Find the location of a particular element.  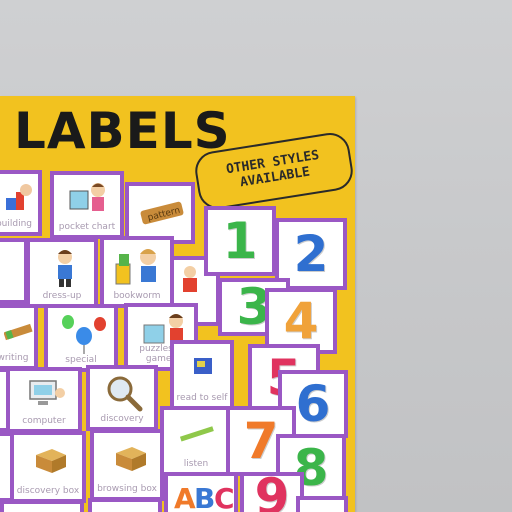

magnifying-glass-icon is located at coordinates (125, 394).